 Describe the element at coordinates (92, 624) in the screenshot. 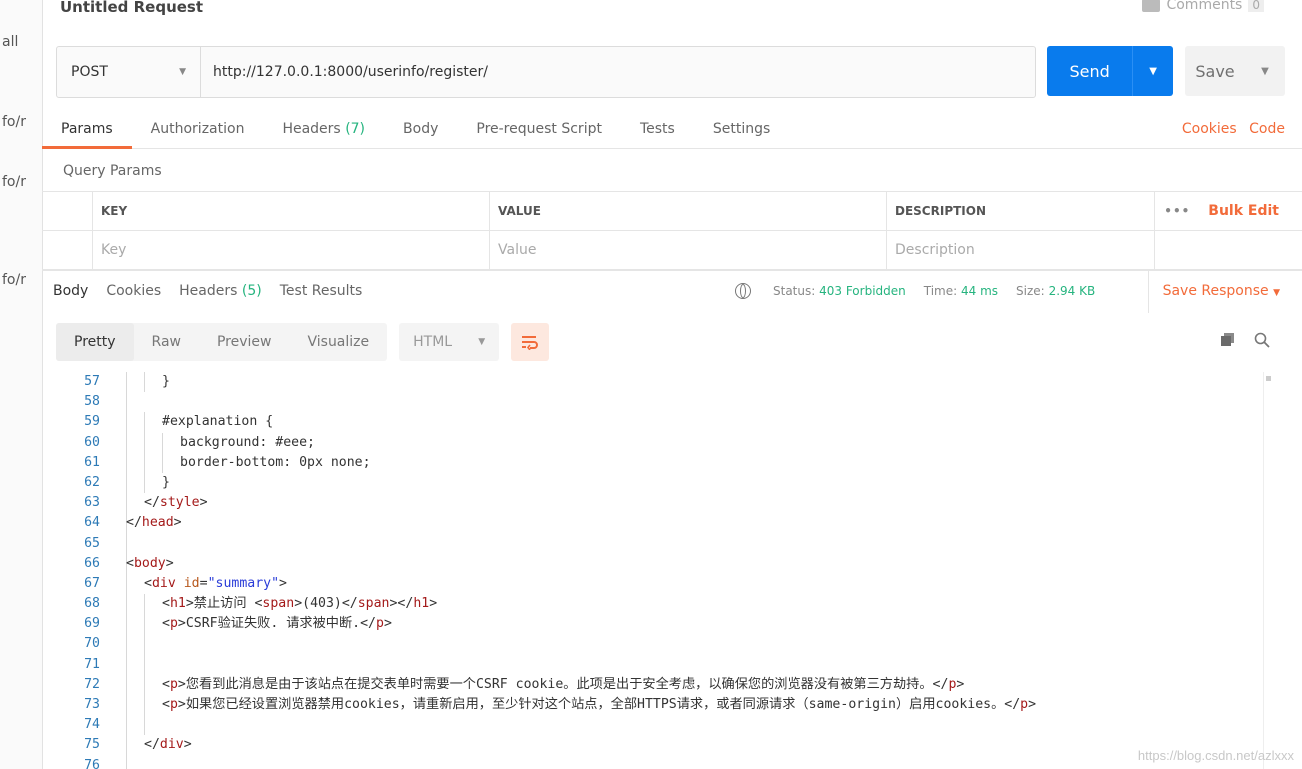

I see `line-number: 69` at that location.